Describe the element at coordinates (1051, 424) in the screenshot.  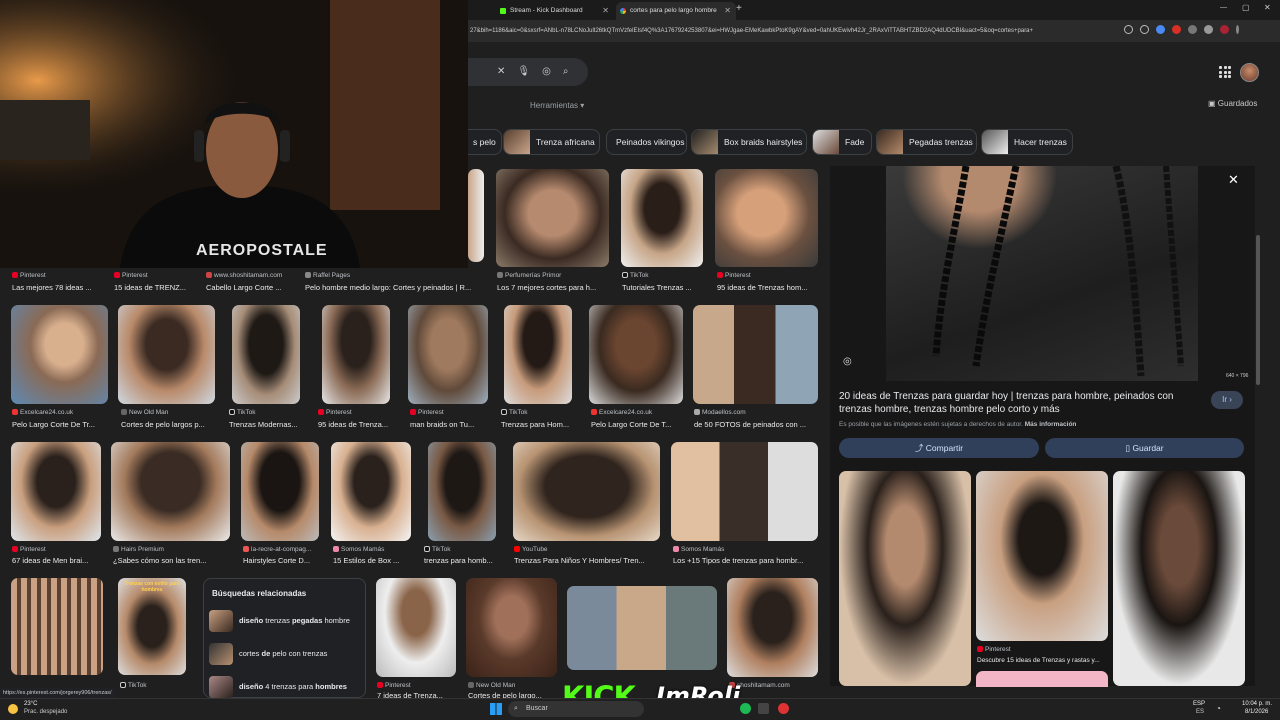
I see `more-info-link: Más información` at that location.